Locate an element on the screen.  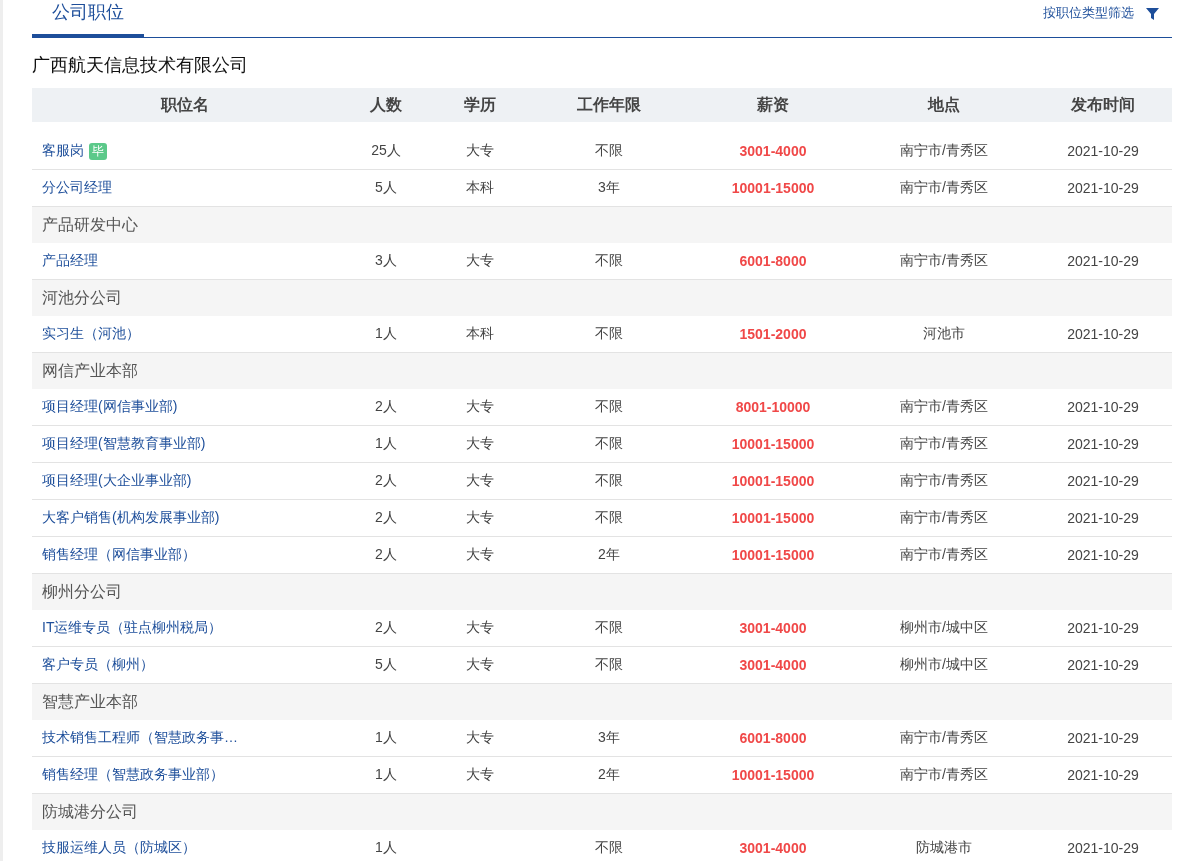
department-name: 河池分公司 is located at coordinates (82, 297).